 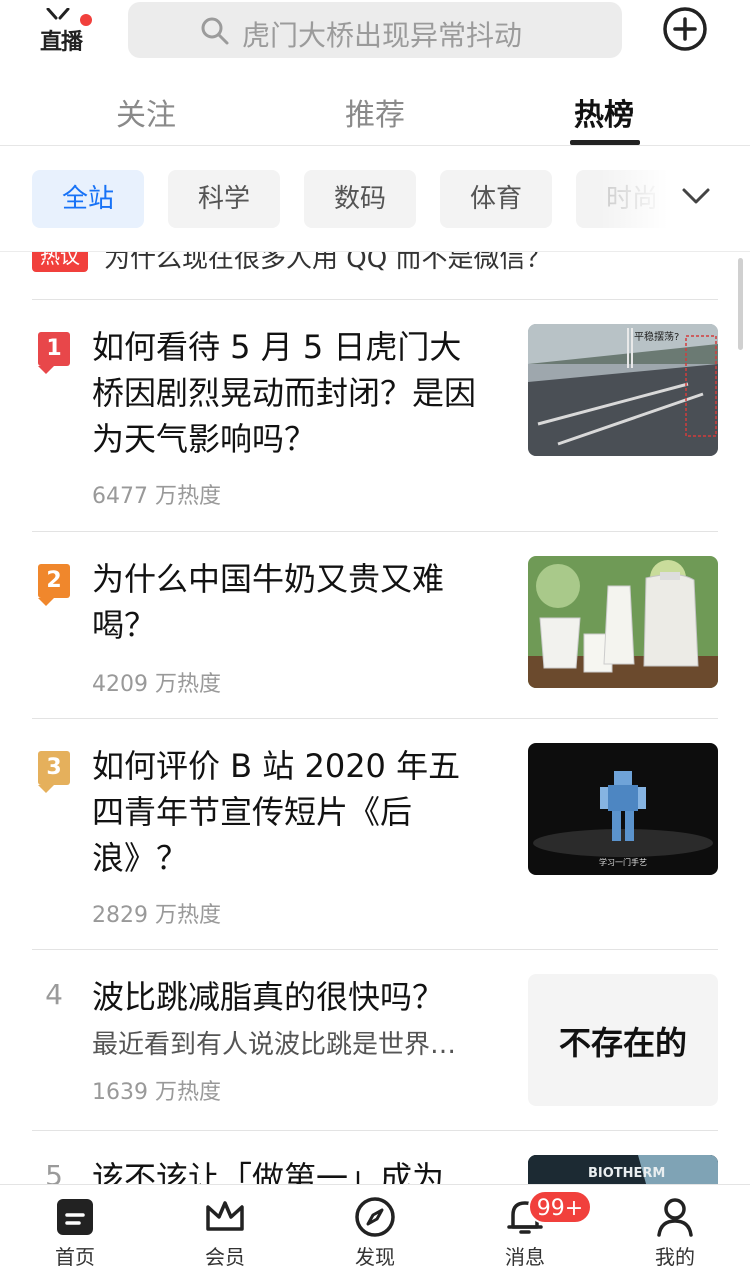 I want to click on thumbnail-biotherm: BIOTHERM, so click(x=623, y=1169).